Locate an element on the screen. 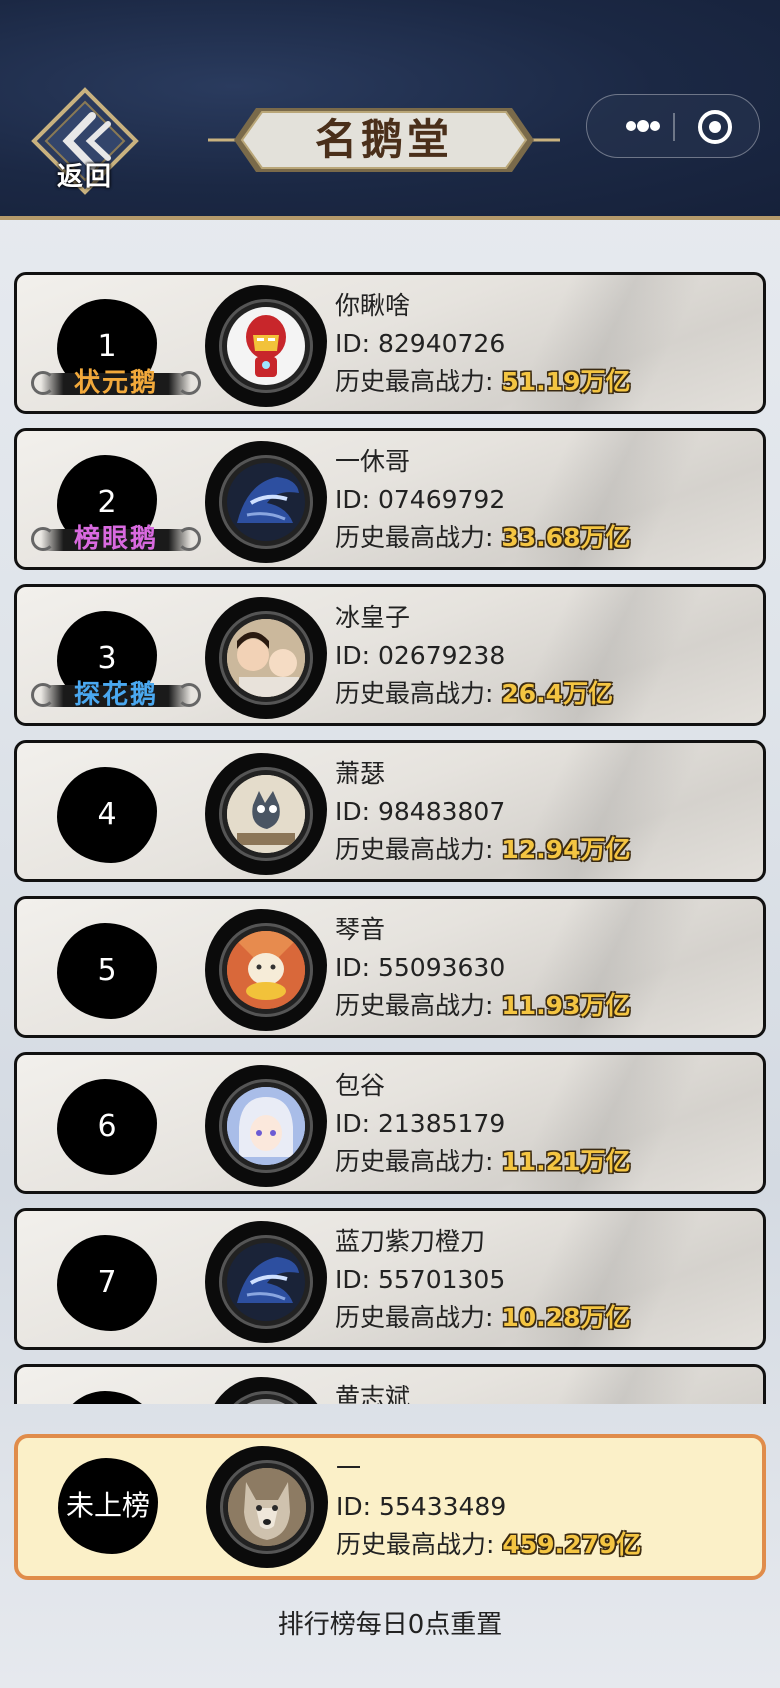 This screenshot has height=1688, width=780. close-circle-icon is located at coordinates (715, 127).